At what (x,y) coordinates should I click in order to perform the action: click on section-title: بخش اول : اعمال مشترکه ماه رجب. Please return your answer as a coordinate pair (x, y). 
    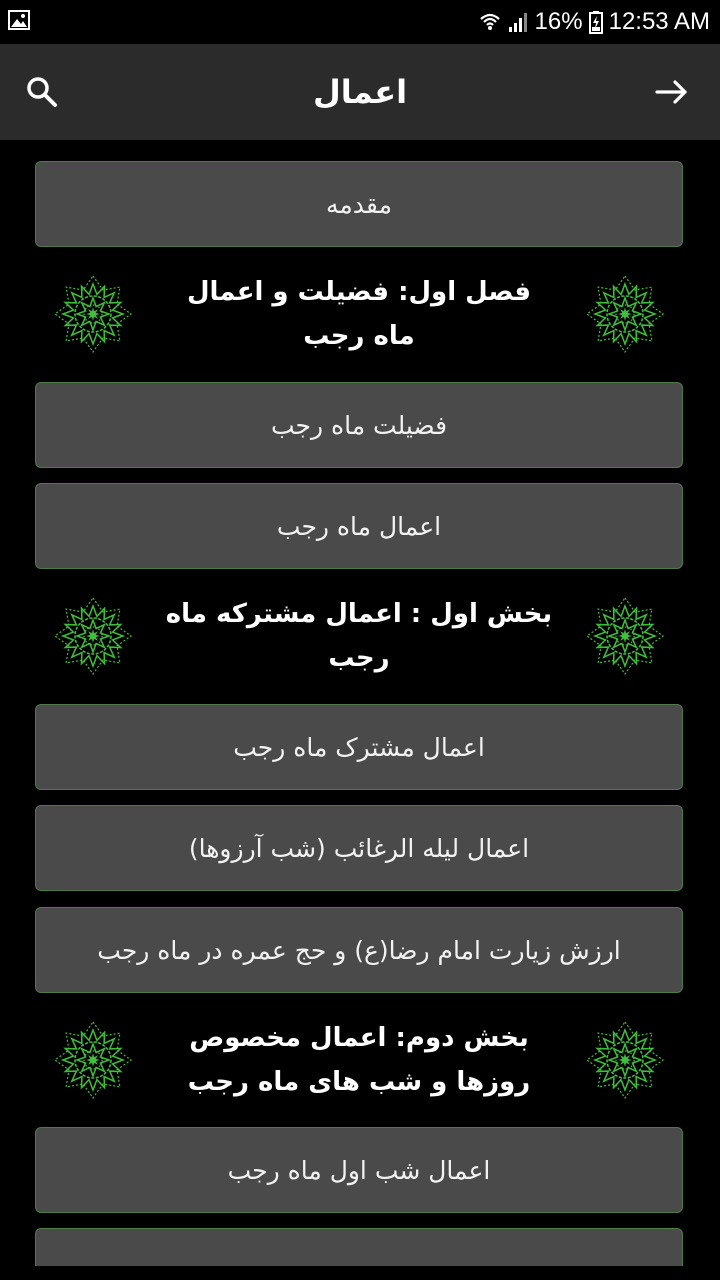
    Looking at the image, I should click on (359, 636).